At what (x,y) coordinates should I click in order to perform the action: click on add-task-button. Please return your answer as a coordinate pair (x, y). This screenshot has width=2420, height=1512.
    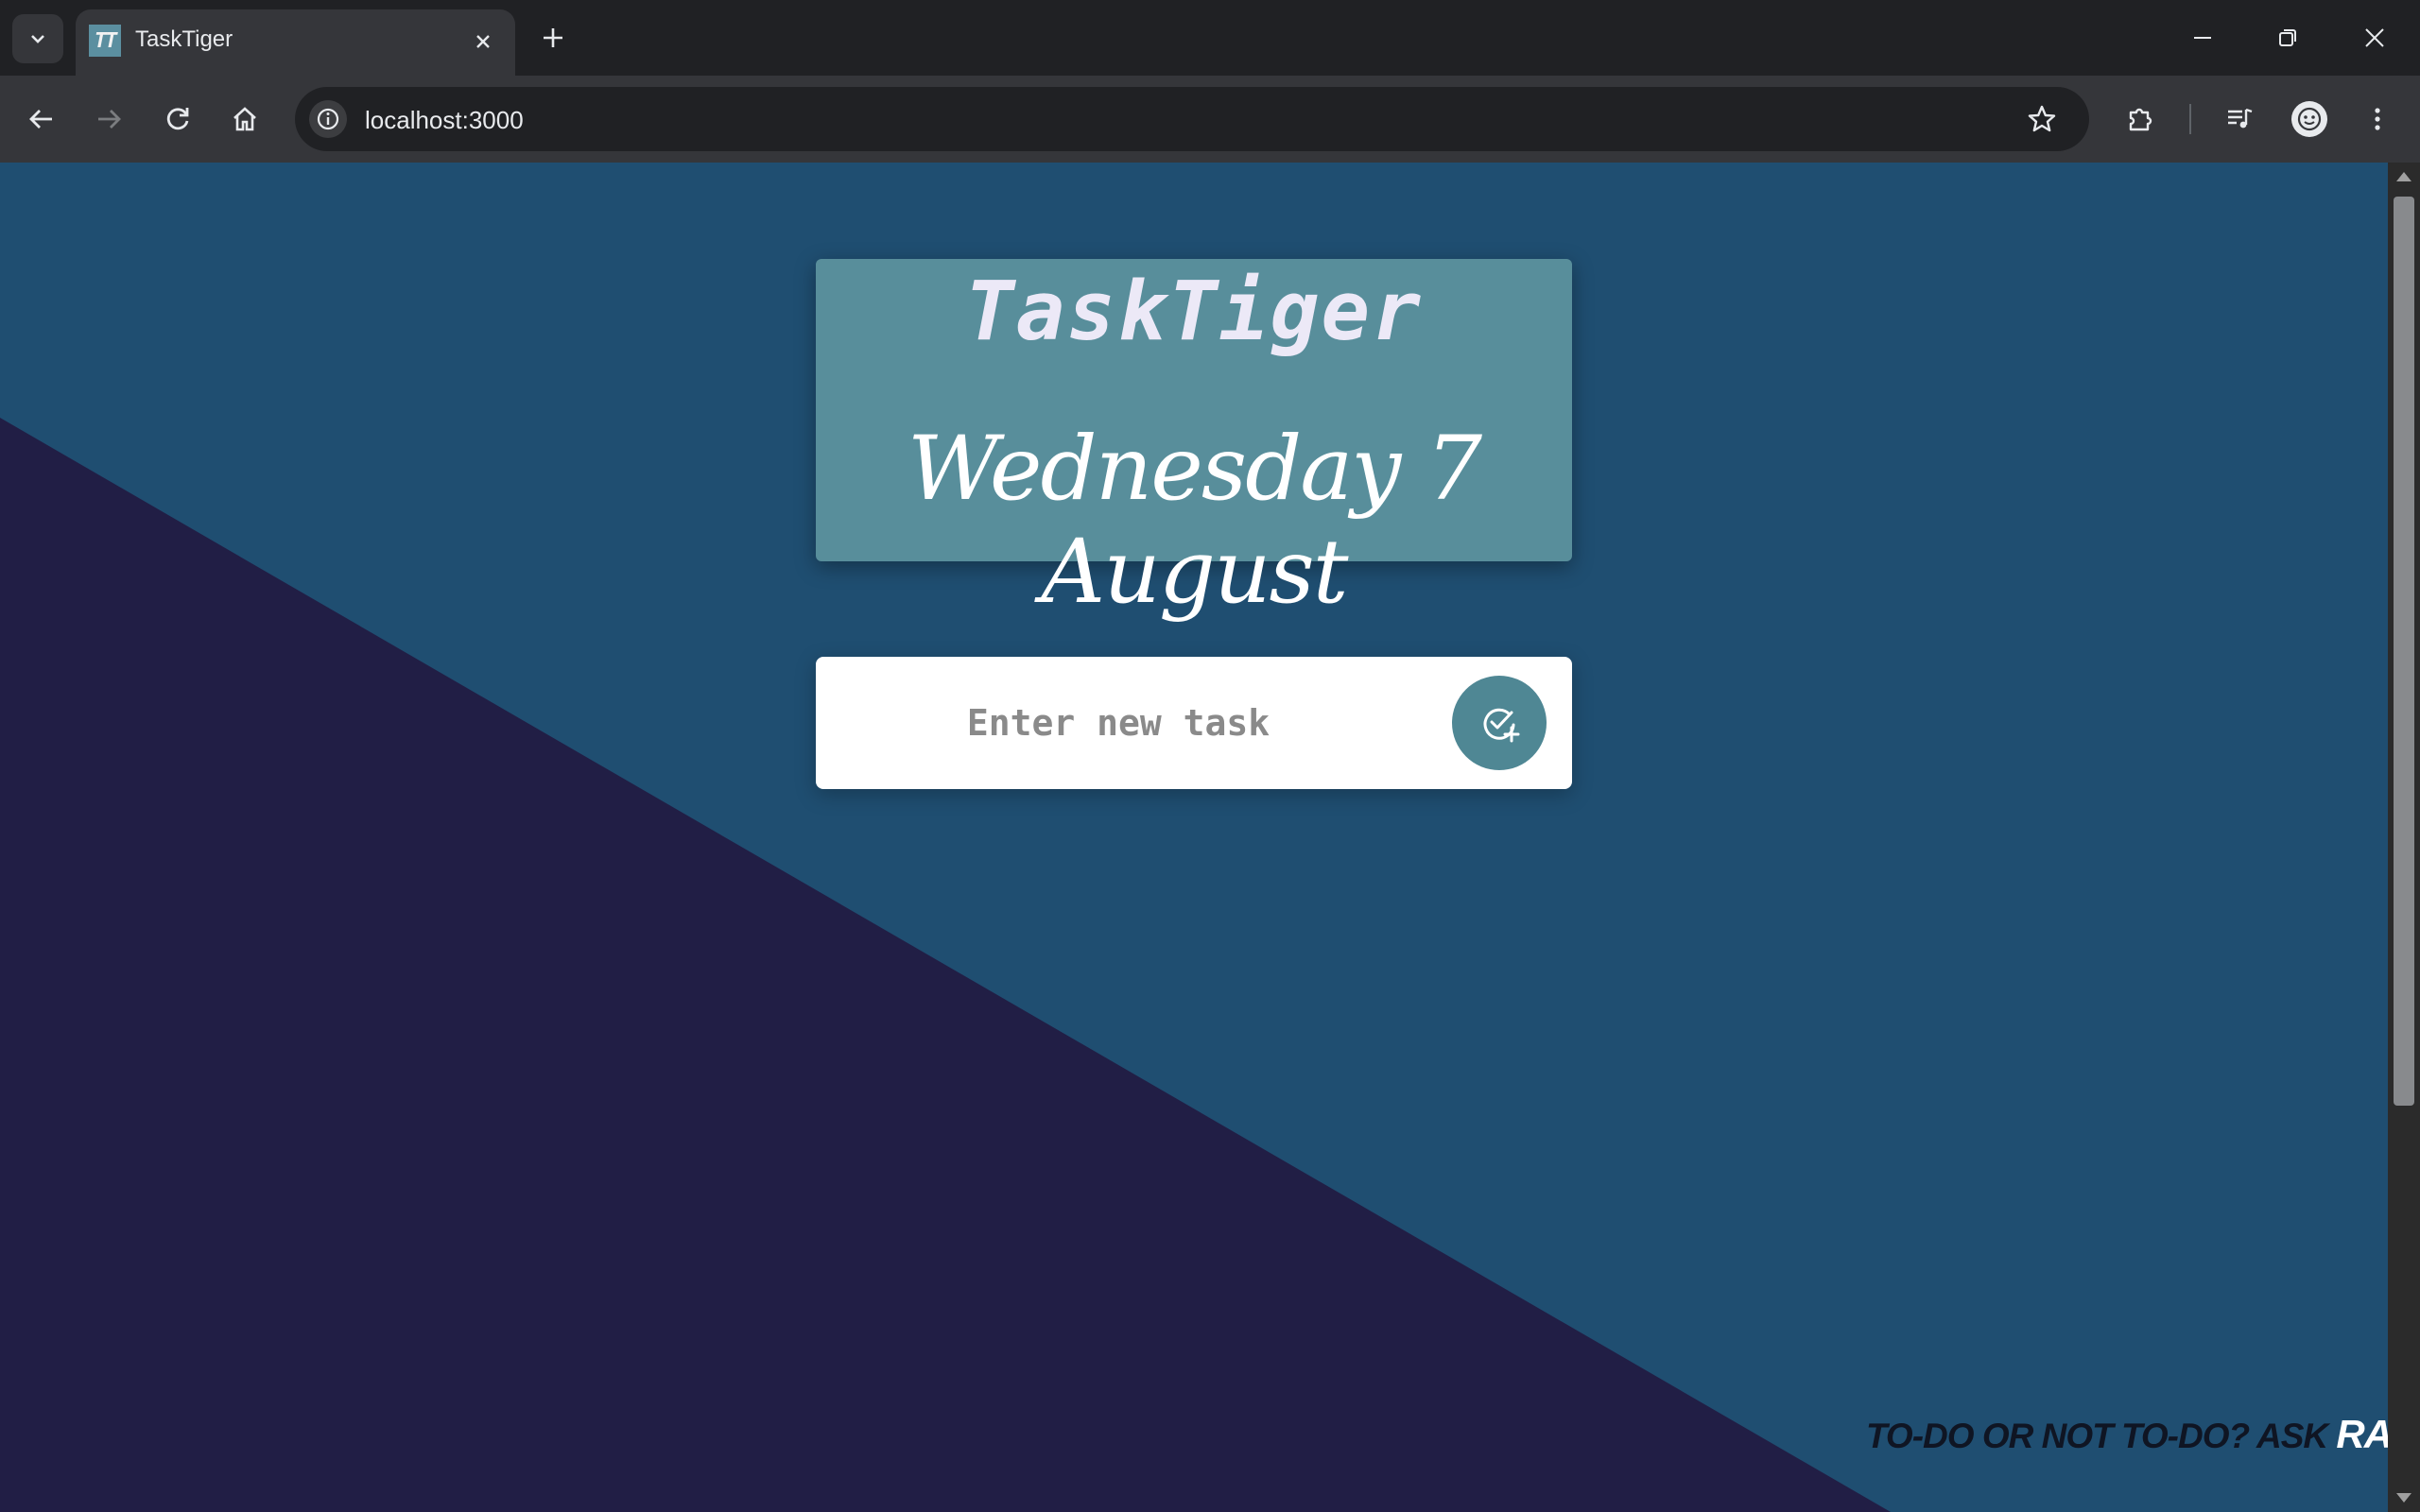
    Looking at the image, I should click on (1499, 723).